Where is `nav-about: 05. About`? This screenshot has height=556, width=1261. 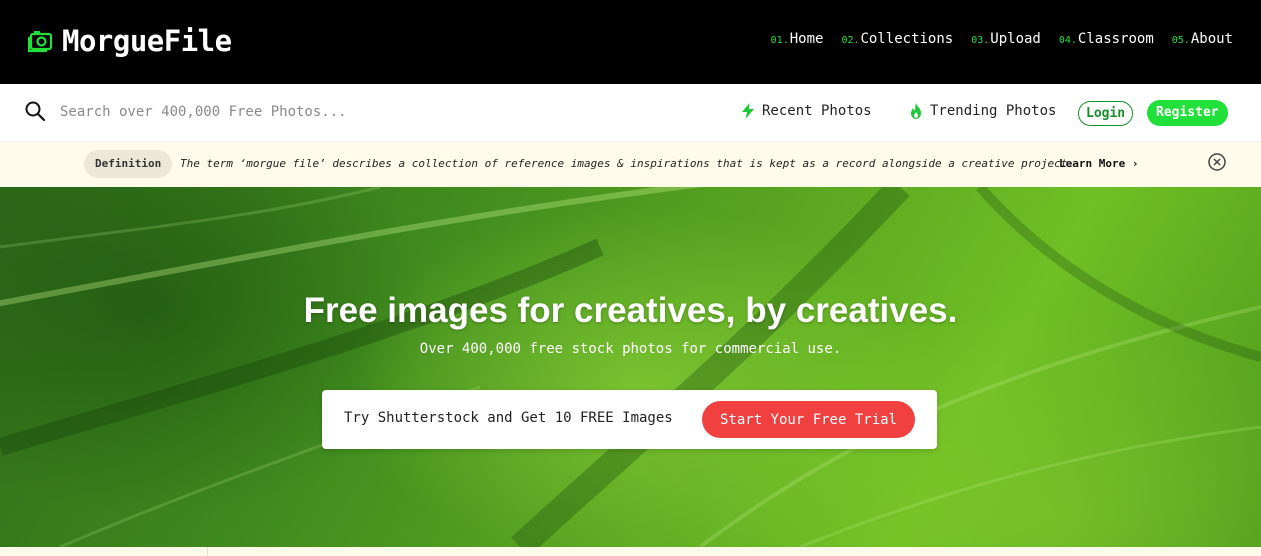 nav-about: 05. About is located at coordinates (1202, 39).